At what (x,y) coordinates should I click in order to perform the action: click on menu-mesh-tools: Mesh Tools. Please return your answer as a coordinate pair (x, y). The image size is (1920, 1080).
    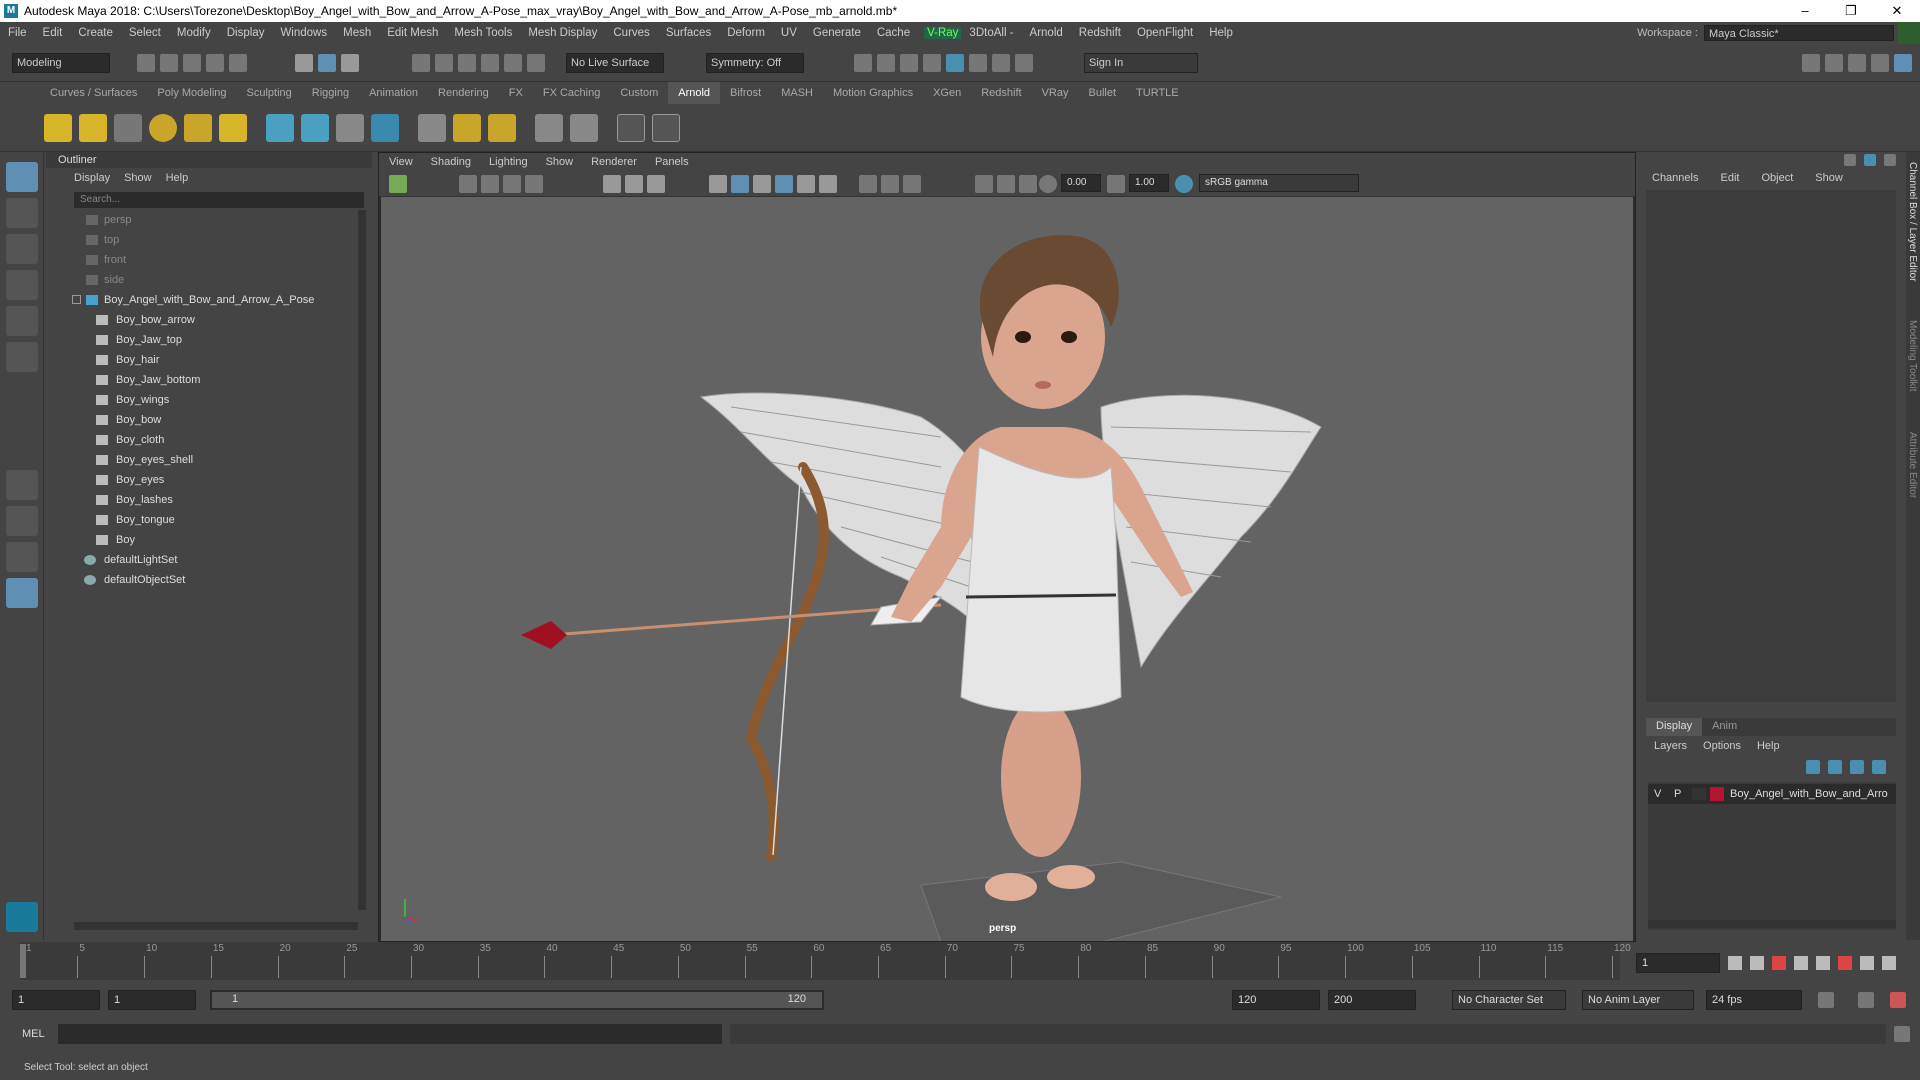
    Looking at the image, I should click on (483, 33).